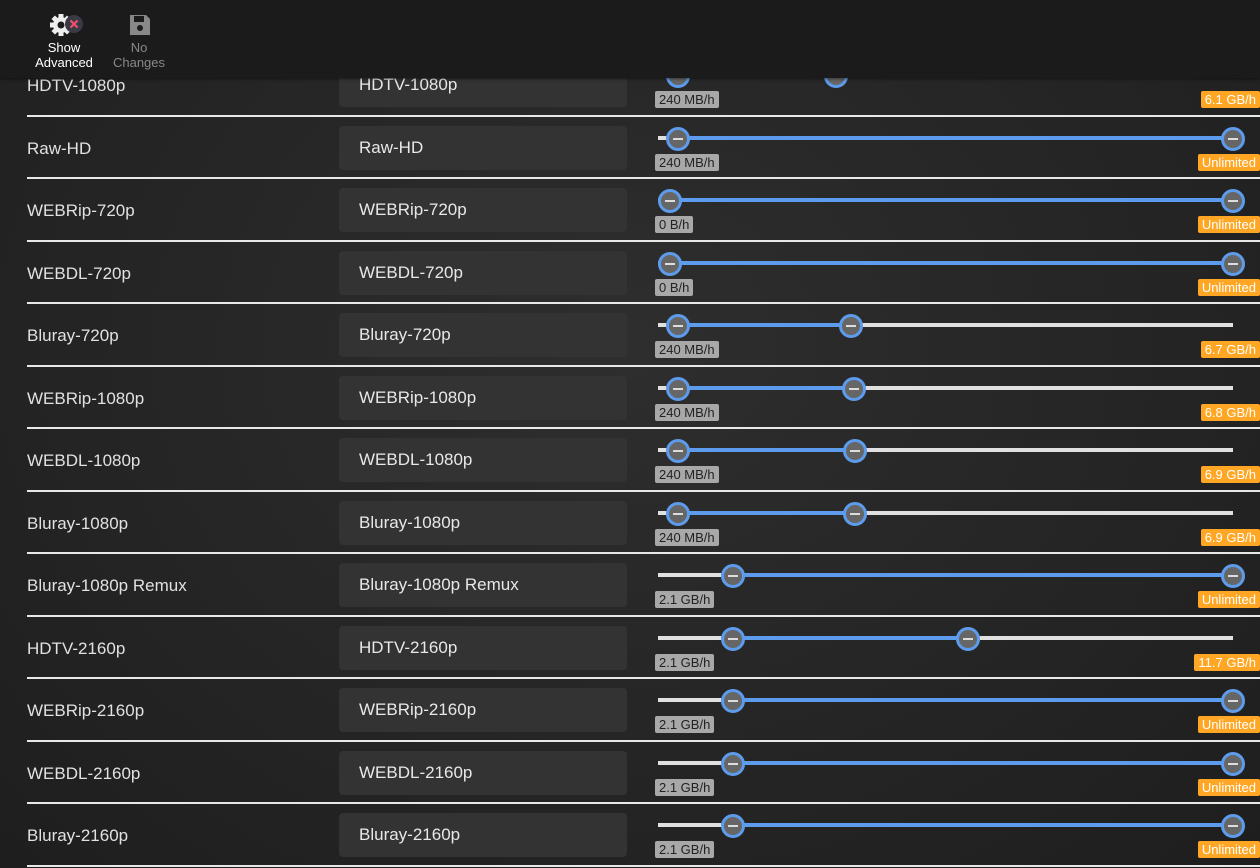 This screenshot has width=1260, height=868. Describe the element at coordinates (64, 41) in the screenshot. I see `show-advanced-button: Show Advanced` at that location.